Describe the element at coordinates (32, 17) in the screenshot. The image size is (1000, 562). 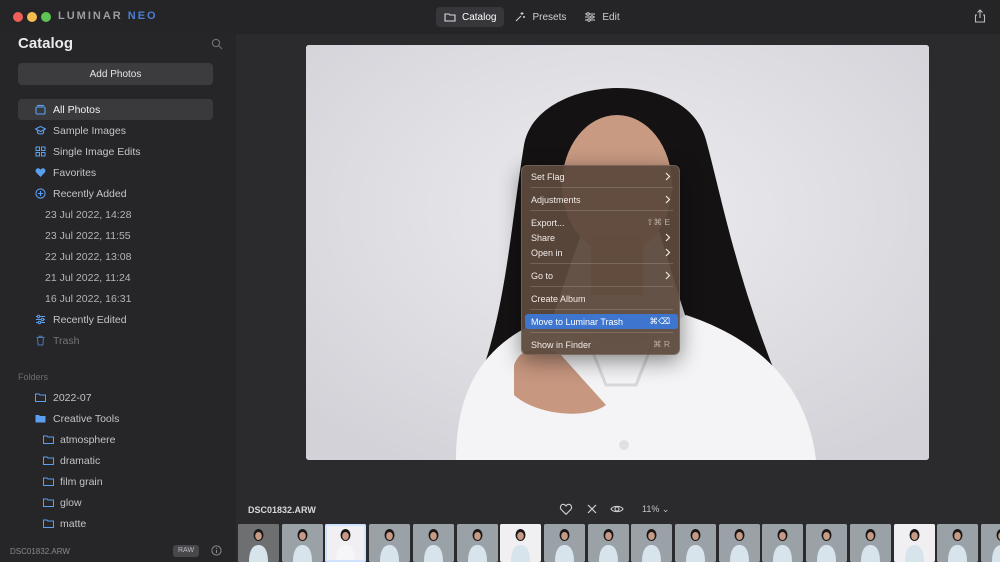
I see `minimize-window-button` at that location.